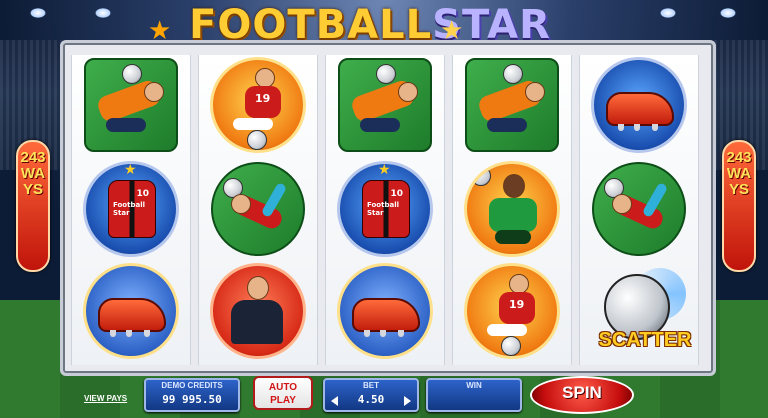  I want to click on spin-button: SPIN, so click(582, 395).